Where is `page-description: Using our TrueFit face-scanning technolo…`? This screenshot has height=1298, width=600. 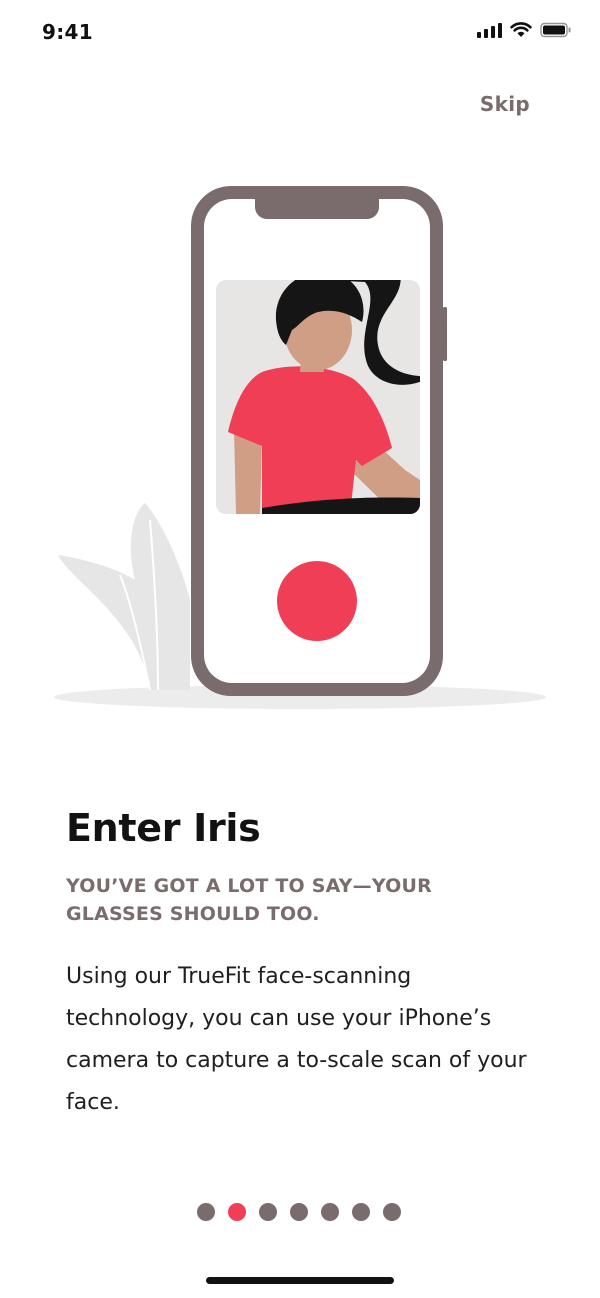 page-description: Using our TrueFit face-scanning technolo… is located at coordinates (296, 1039).